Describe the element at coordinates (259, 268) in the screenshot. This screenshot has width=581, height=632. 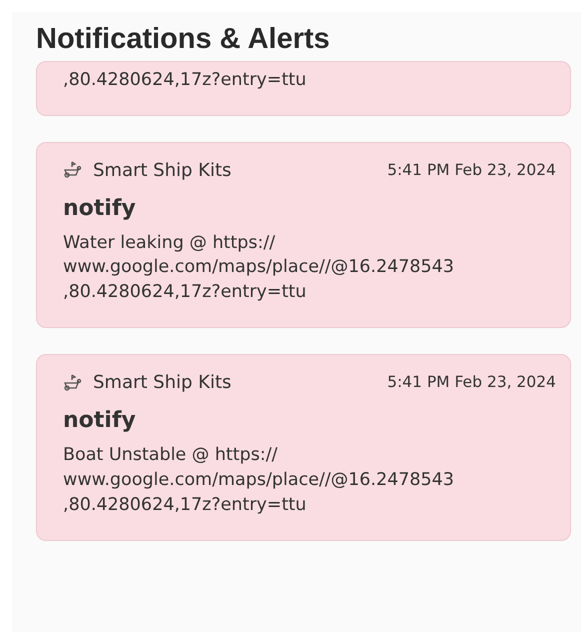
I see `notification-message: Water leaking @ https:// www.google.com/maps/place//@16.2478543 ,80.4280624,17z?entry=ttu` at that location.